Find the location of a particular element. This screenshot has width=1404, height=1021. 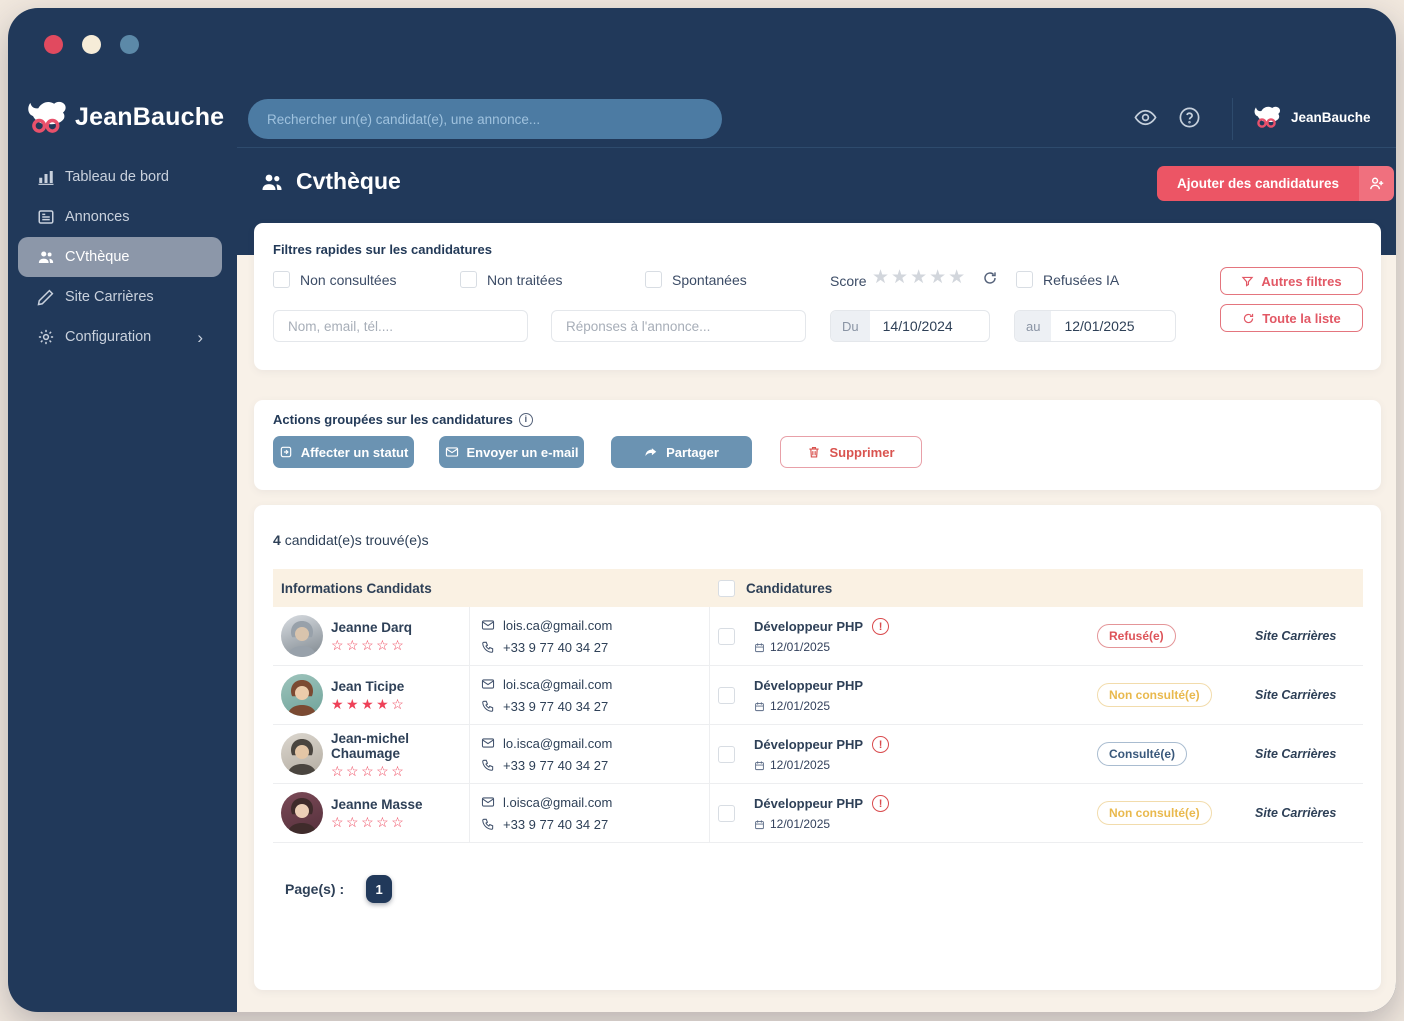

send-email-button: Envoyer un e-mail is located at coordinates (511, 452).